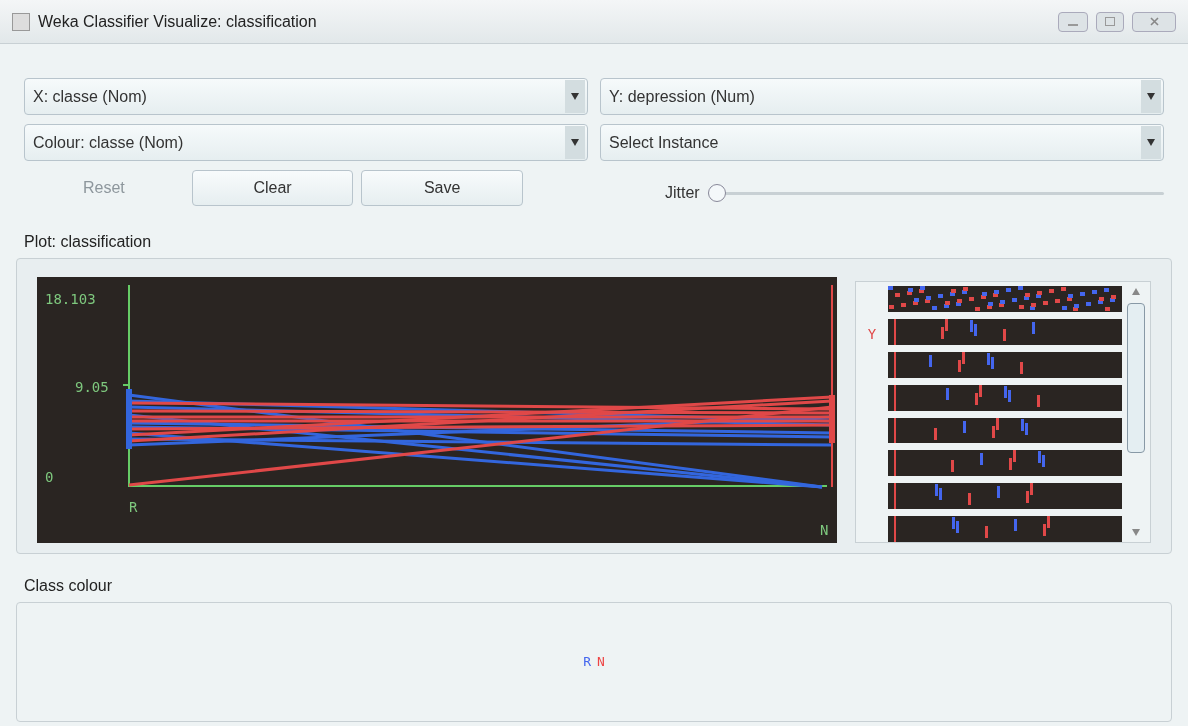 The image size is (1188, 726). I want to click on x-tick-label: R, so click(133, 507).